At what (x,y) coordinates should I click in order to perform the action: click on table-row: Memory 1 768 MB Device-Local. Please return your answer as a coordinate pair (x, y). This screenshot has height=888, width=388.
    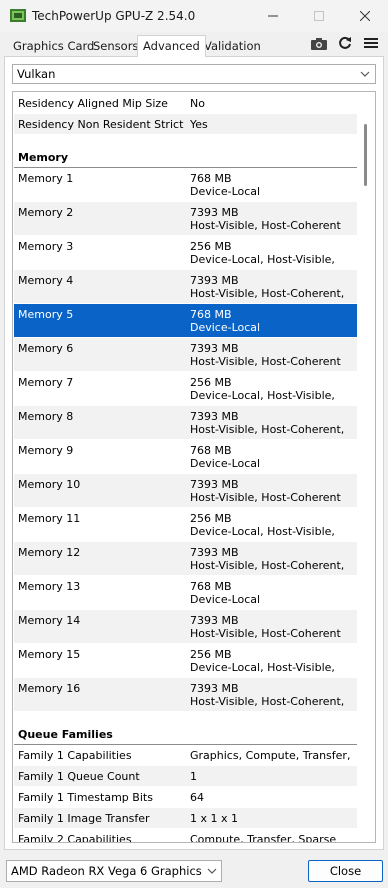
    Looking at the image, I should click on (185, 185).